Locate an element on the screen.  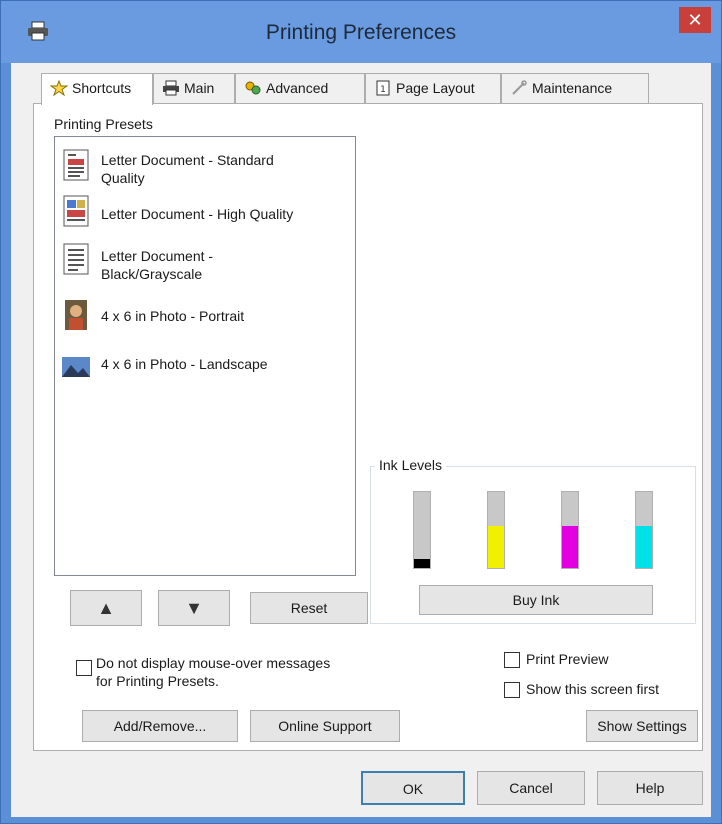
mouseover-label-line1: Do not display mouse-over messages is located at coordinates (213, 663).